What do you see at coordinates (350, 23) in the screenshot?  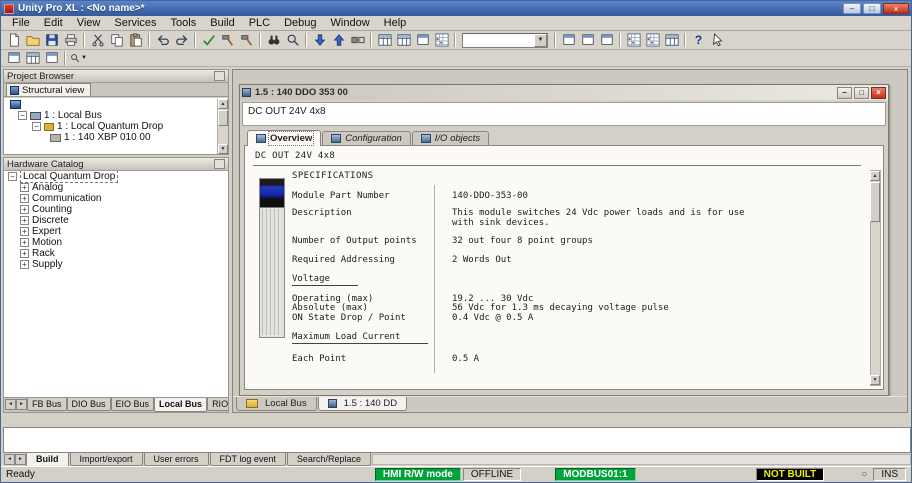 I see `menu-window: Window` at bounding box center [350, 23].